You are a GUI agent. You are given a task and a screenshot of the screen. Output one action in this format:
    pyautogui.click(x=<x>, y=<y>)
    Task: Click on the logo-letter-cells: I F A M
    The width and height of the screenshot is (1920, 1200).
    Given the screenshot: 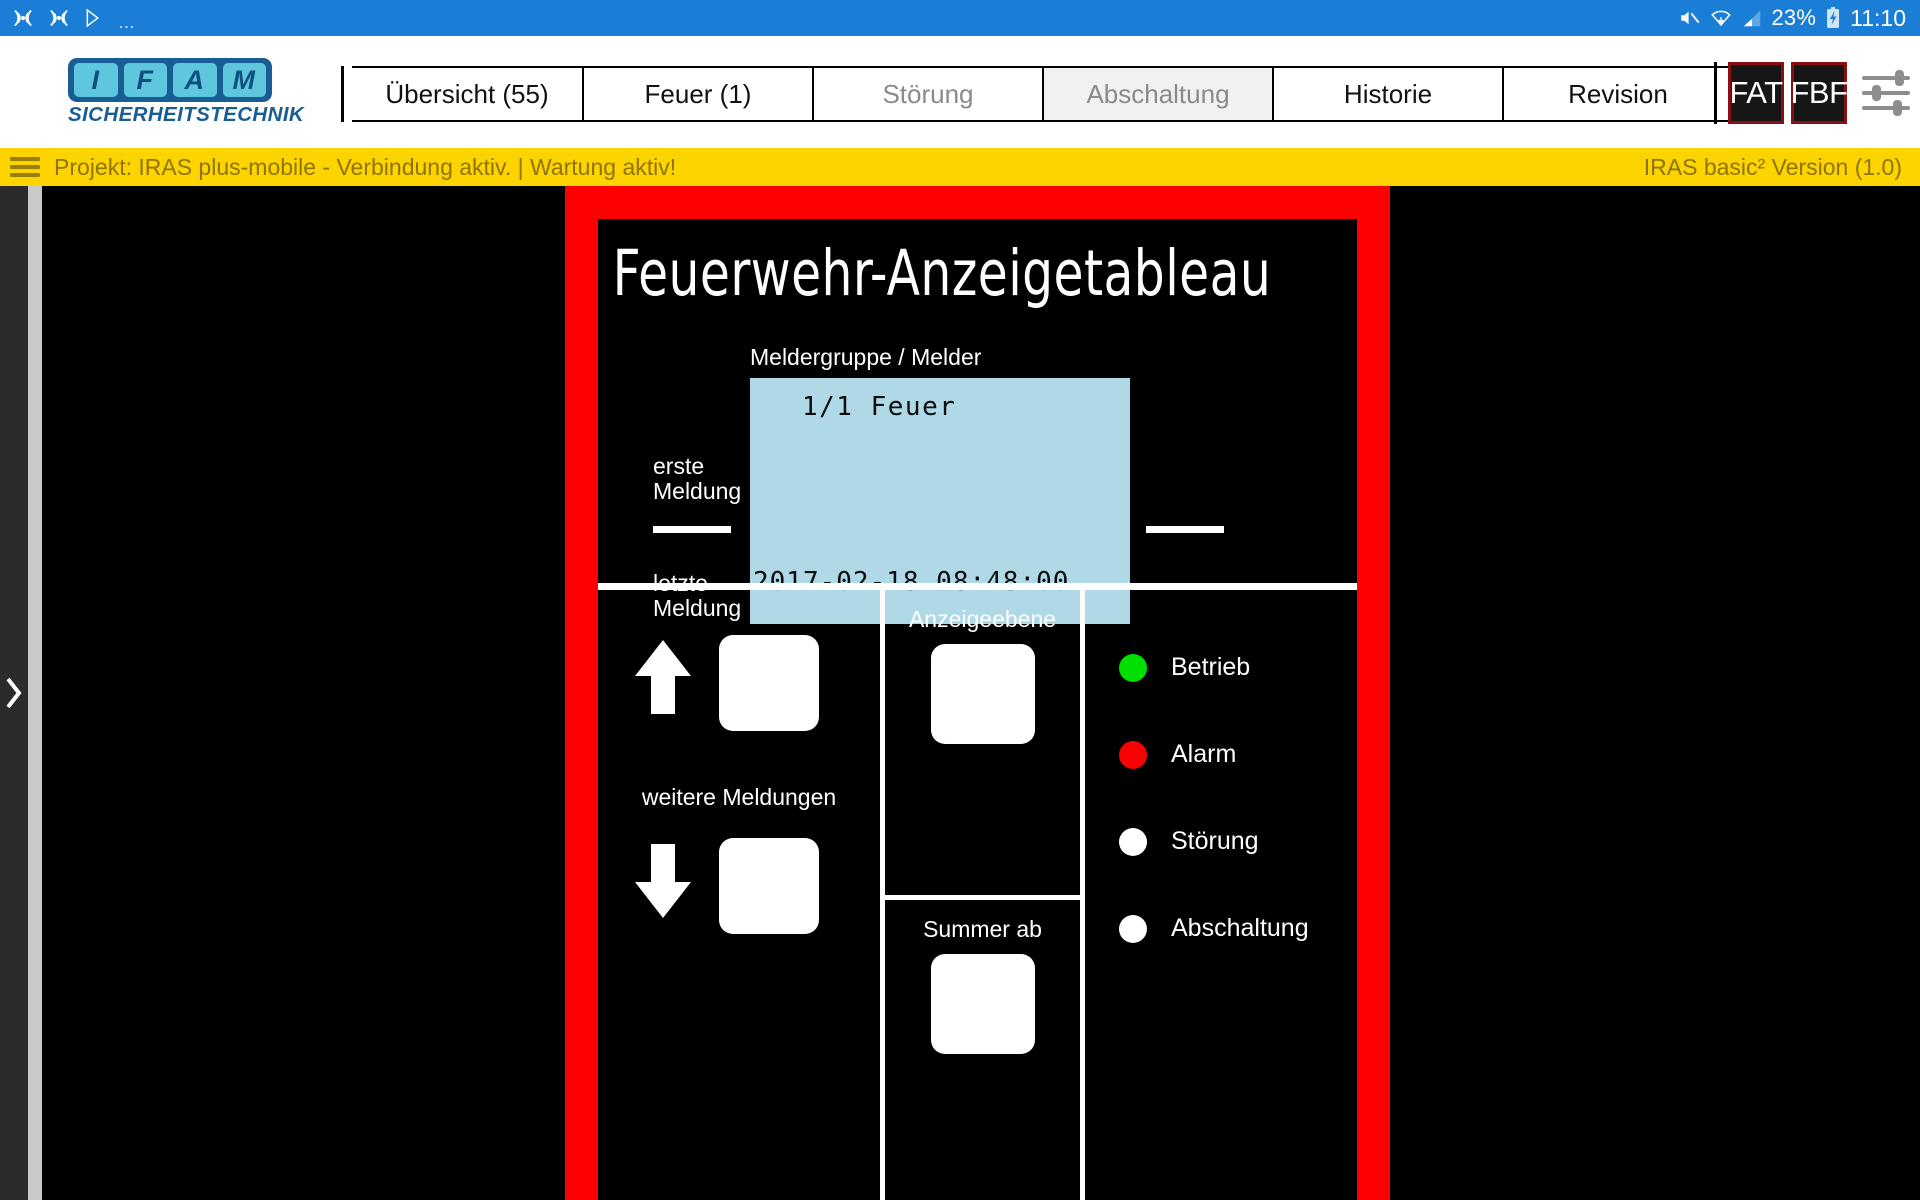 What is the action you would take?
    pyautogui.click(x=170, y=79)
    